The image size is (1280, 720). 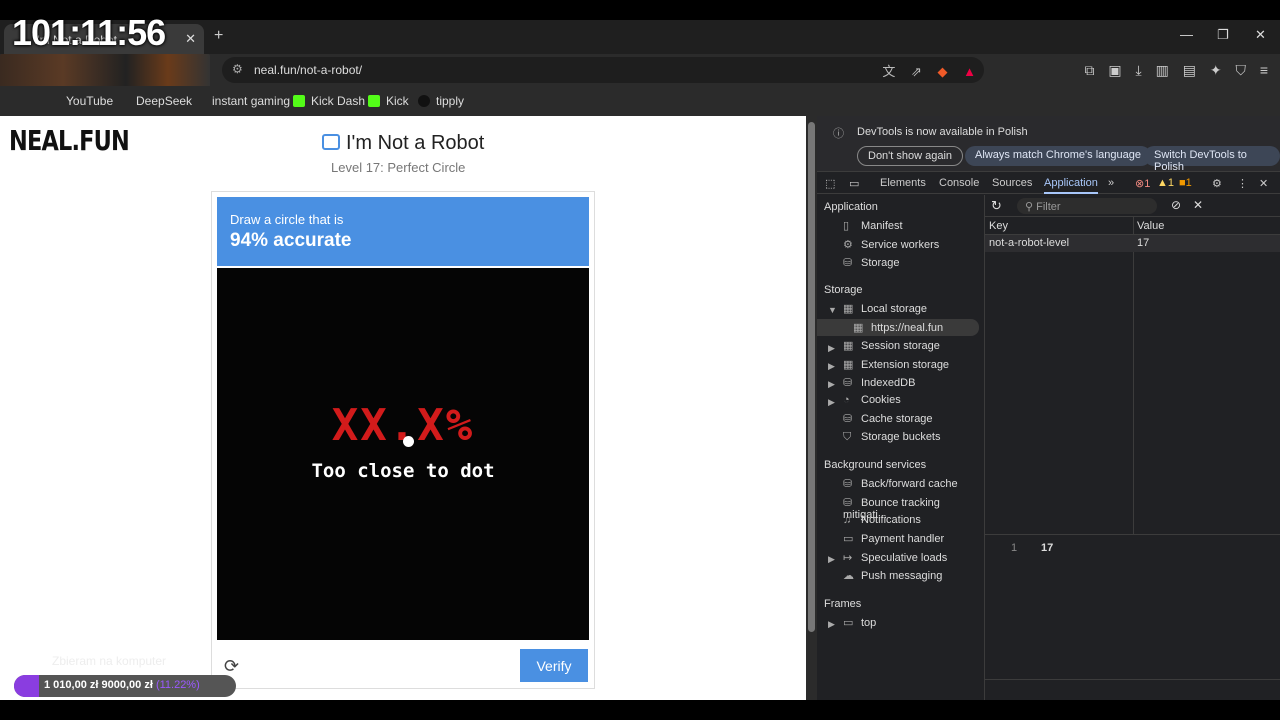 What do you see at coordinates (218, 36) in the screenshot?
I see `new-tab-icon: +` at bounding box center [218, 36].